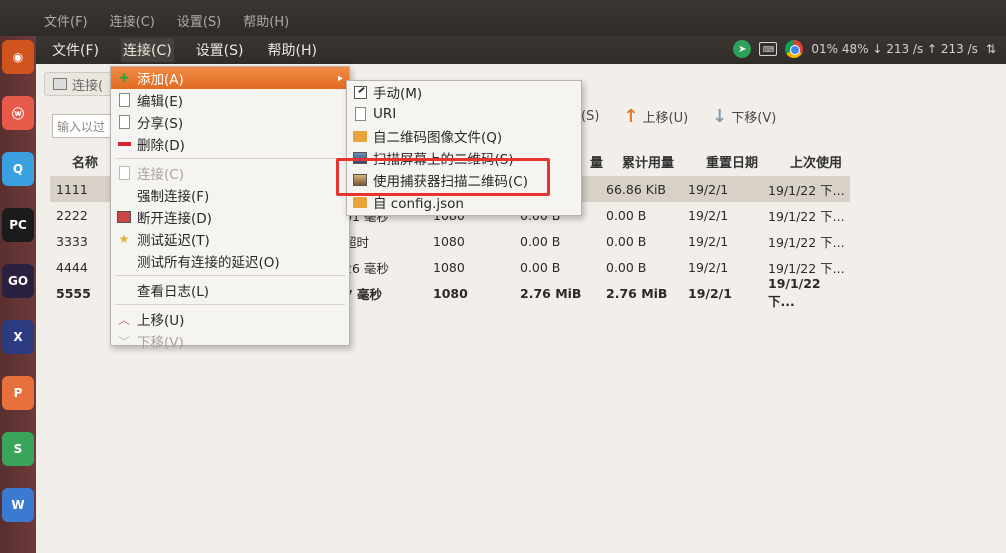 The image size is (1006, 553). What do you see at coordinates (450, 293) in the screenshot?
I see `cell-port: 1080` at bounding box center [450, 293].